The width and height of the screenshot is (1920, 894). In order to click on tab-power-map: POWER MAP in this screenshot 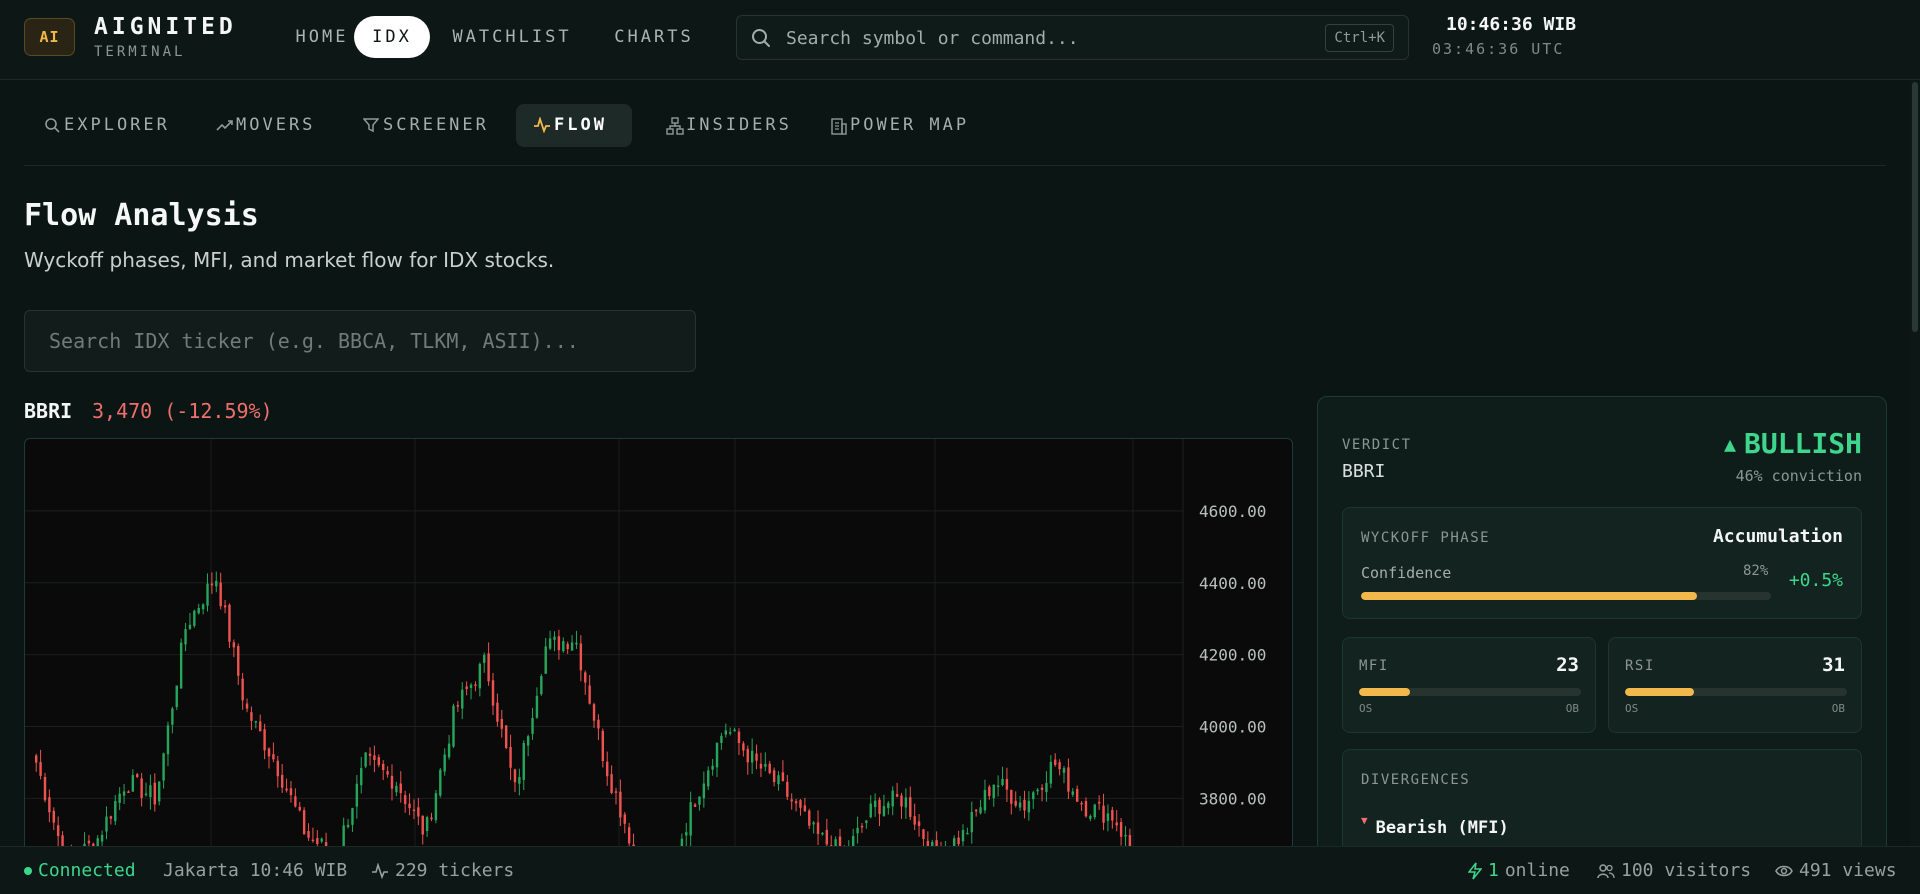, I will do `click(905, 125)`.